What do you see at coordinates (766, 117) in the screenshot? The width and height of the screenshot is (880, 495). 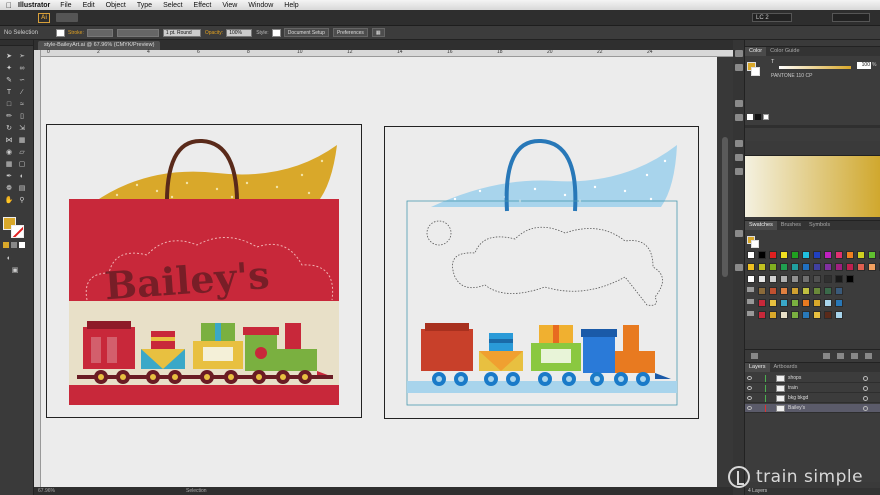 I see `white-swatch` at bounding box center [766, 117].